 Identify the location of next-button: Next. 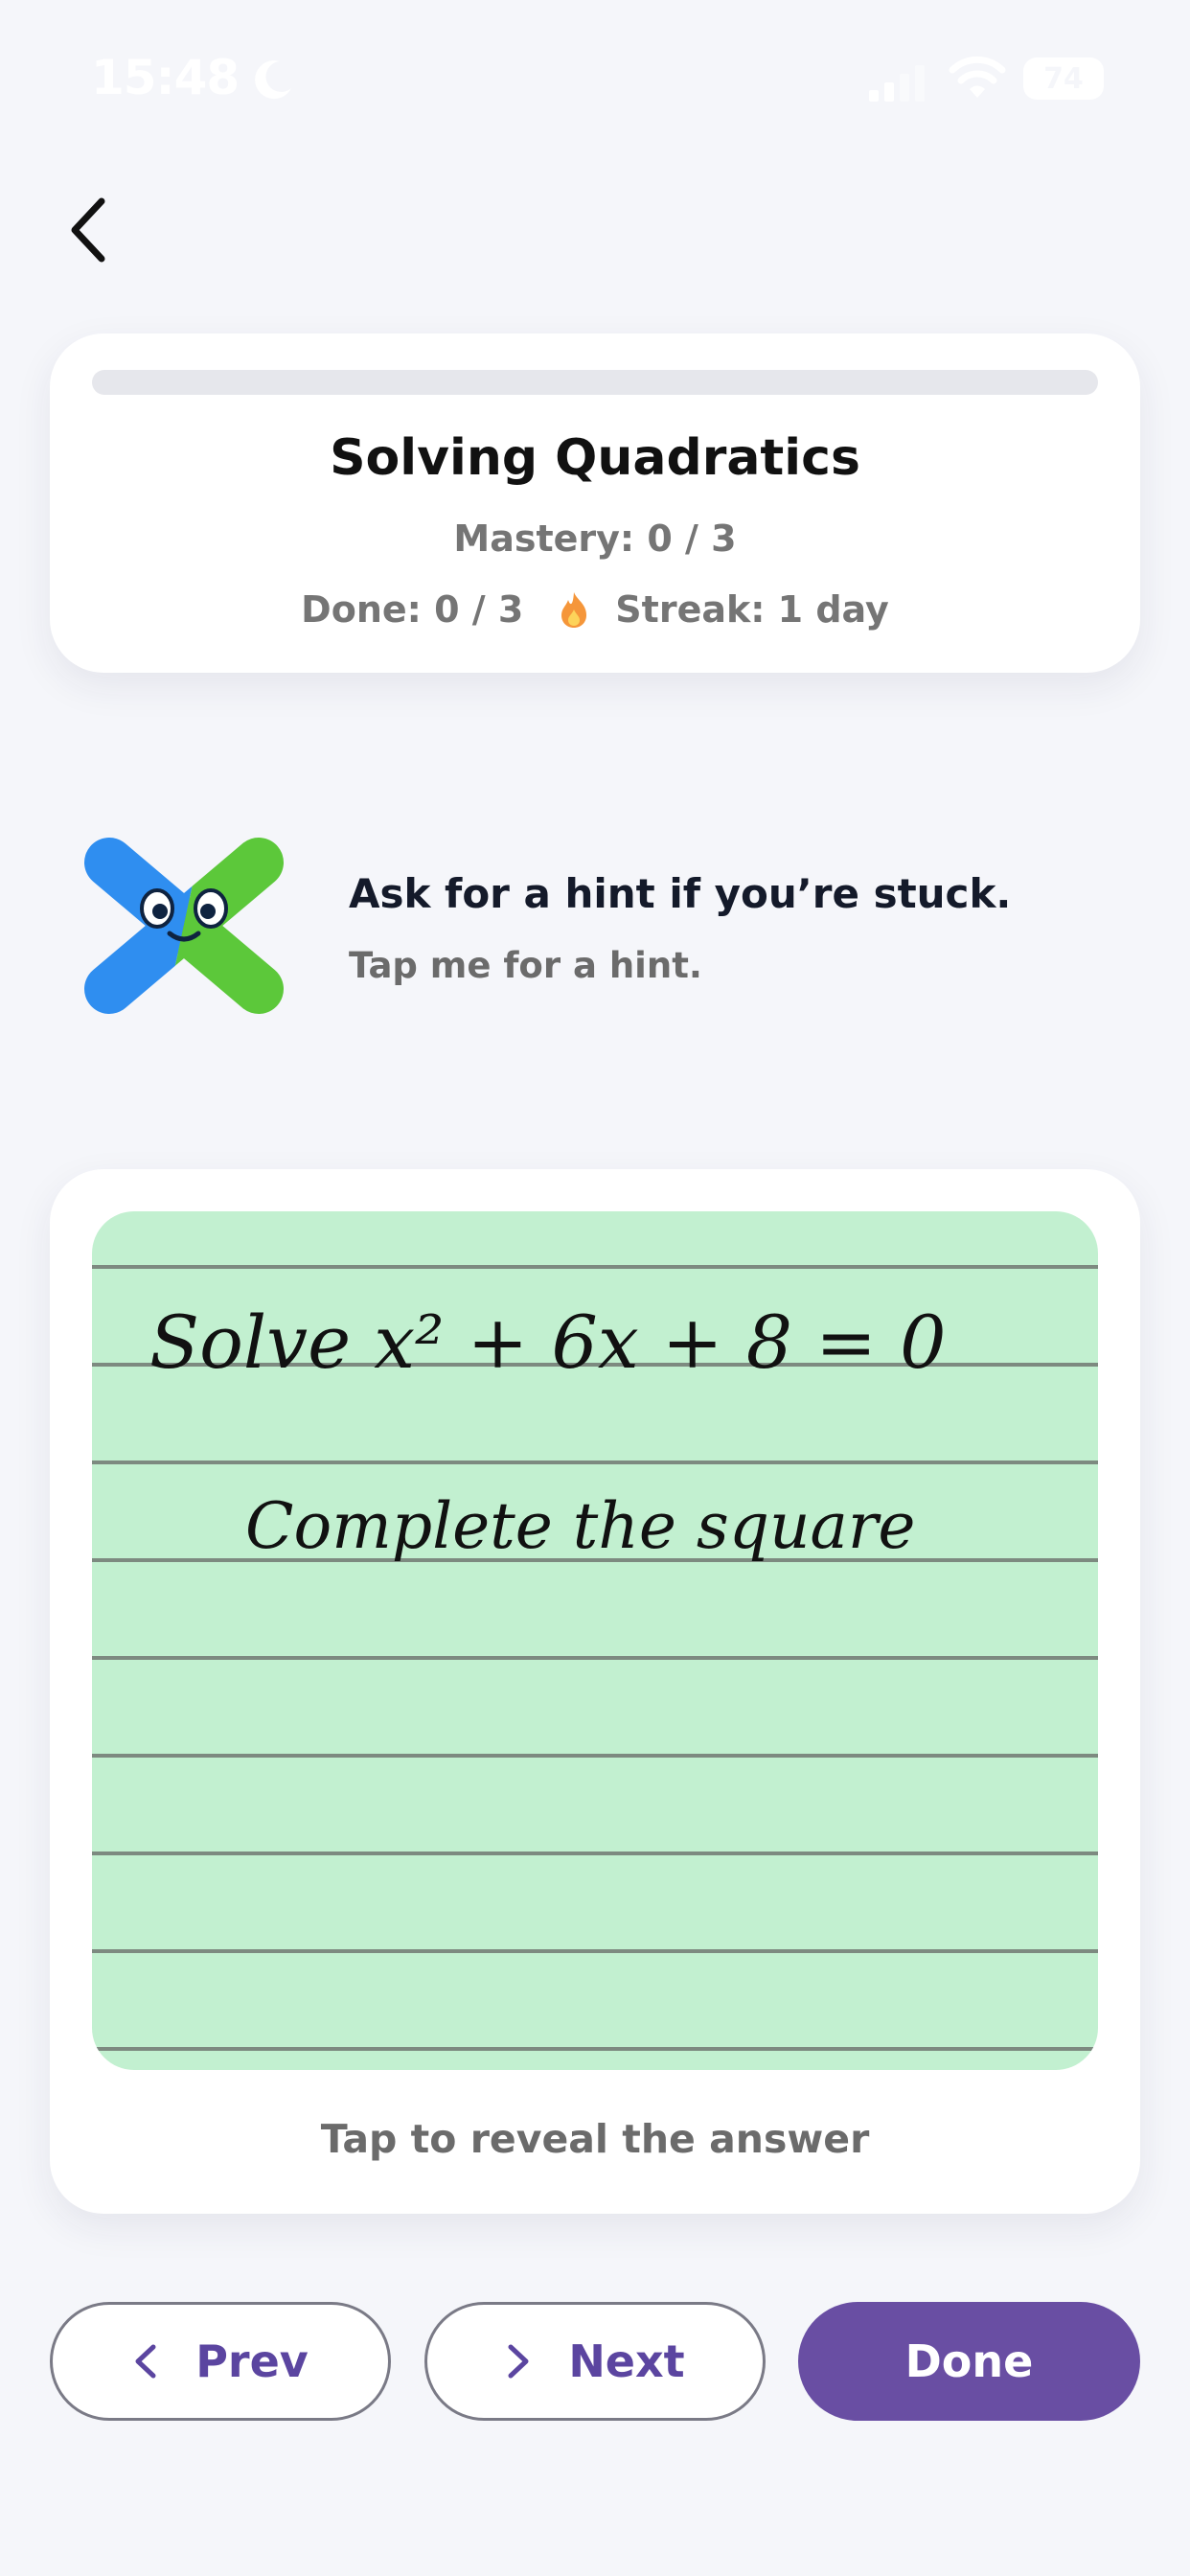
(595, 2361).